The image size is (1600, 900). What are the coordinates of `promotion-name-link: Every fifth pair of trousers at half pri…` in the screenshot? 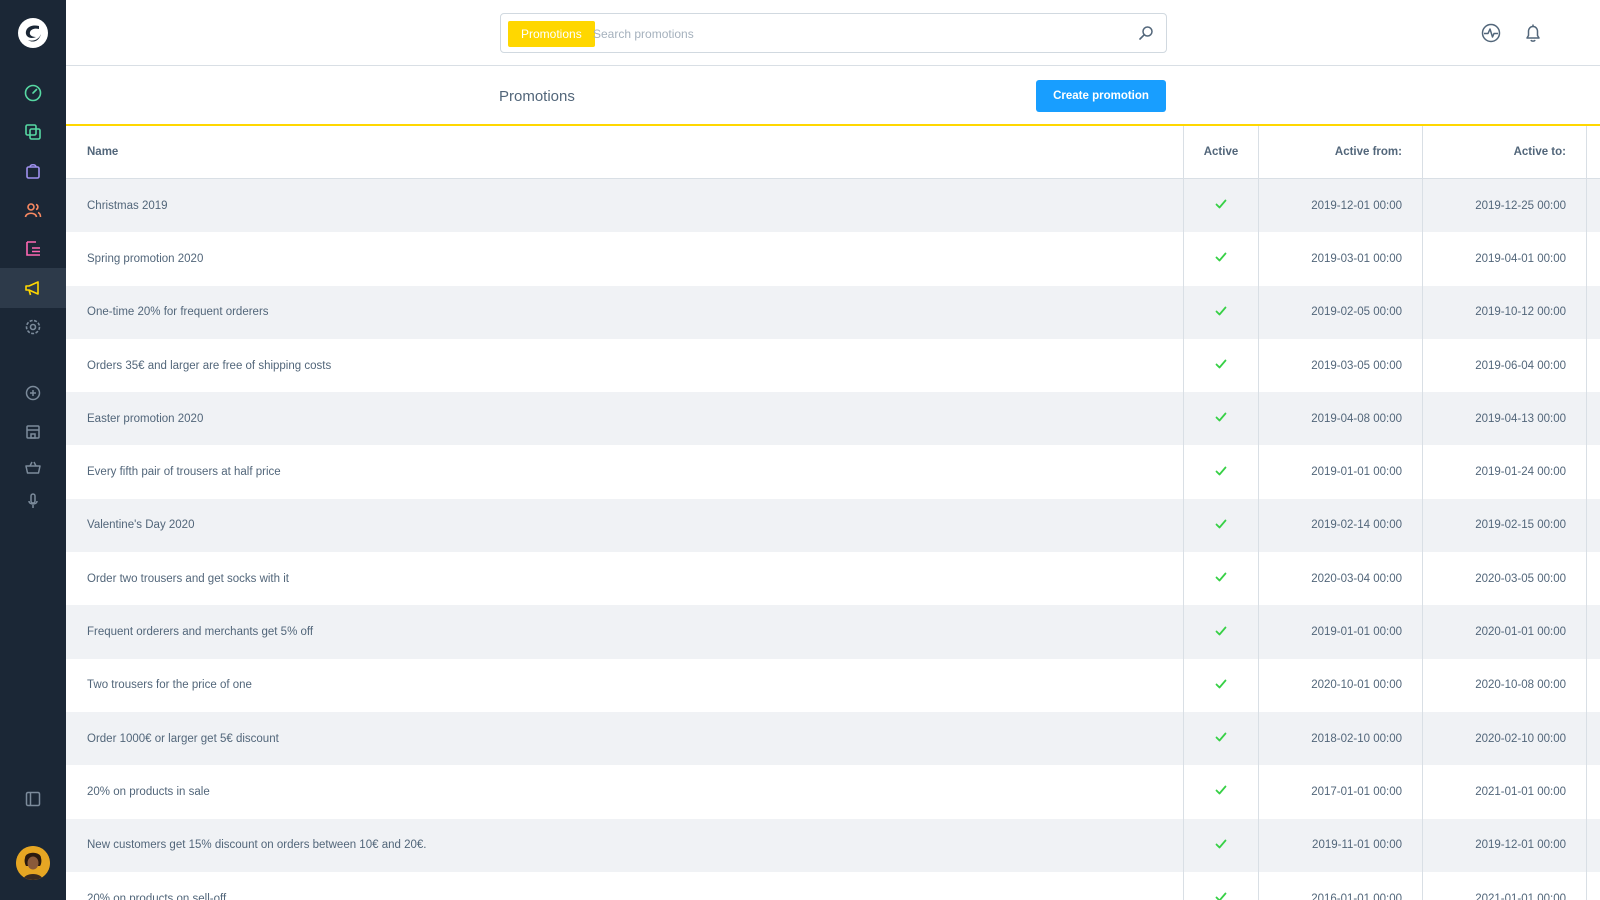 It's located at (624, 471).